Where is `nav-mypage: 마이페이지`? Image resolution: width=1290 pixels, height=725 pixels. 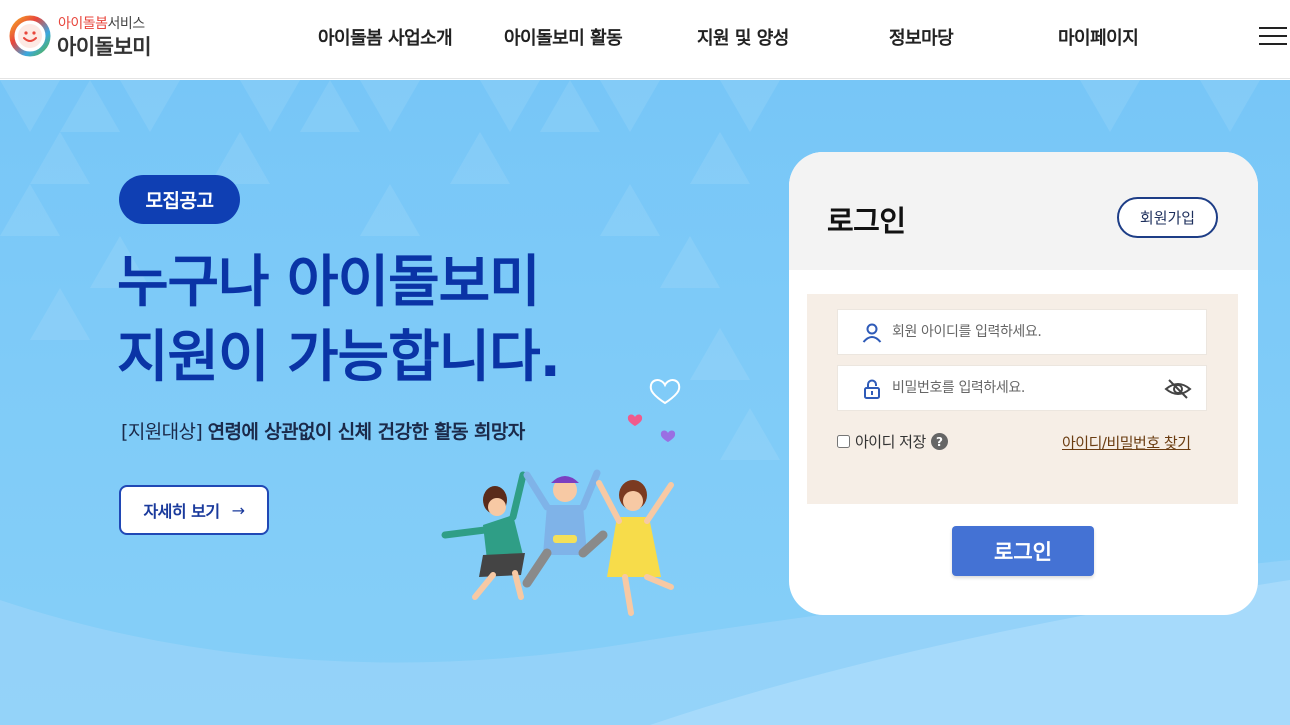 nav-mypage: 마이페이지 is located at coordinates (1098, 37).